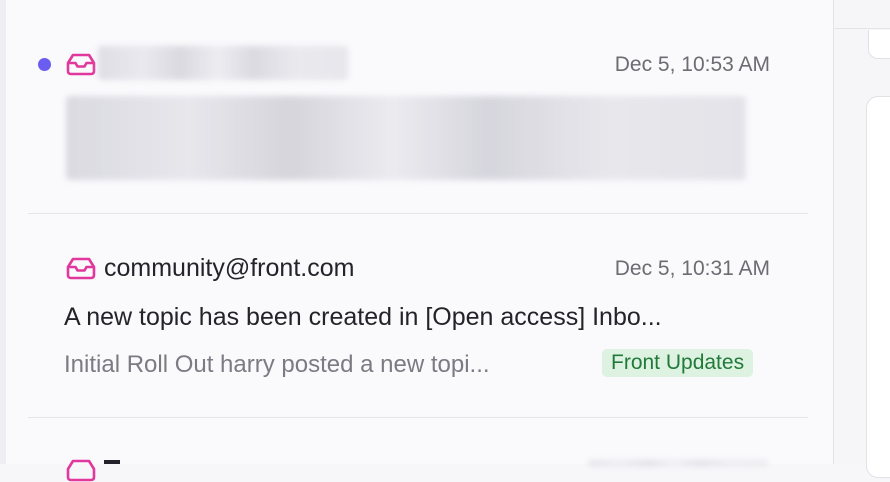  I want to click on redacted-sender, so click(223, 63).